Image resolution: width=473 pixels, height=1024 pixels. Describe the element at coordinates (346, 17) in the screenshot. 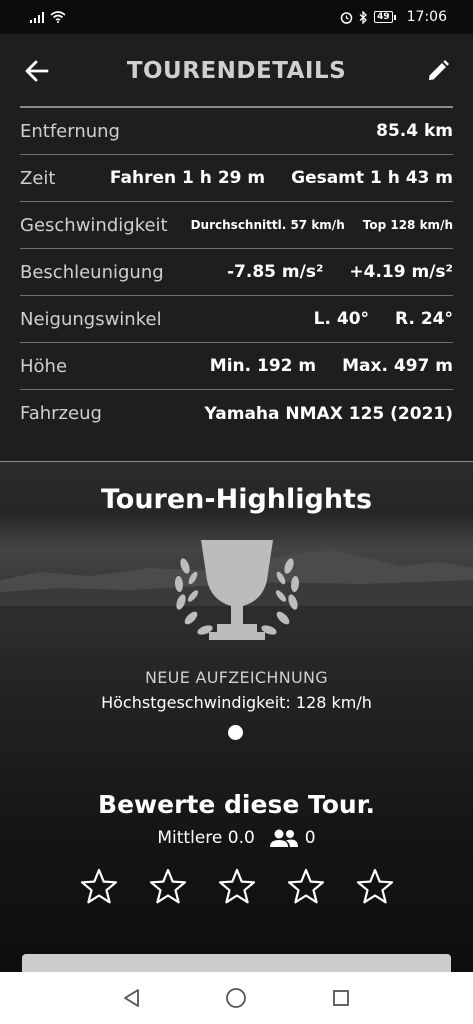

I see `alarm-icon` at that location.